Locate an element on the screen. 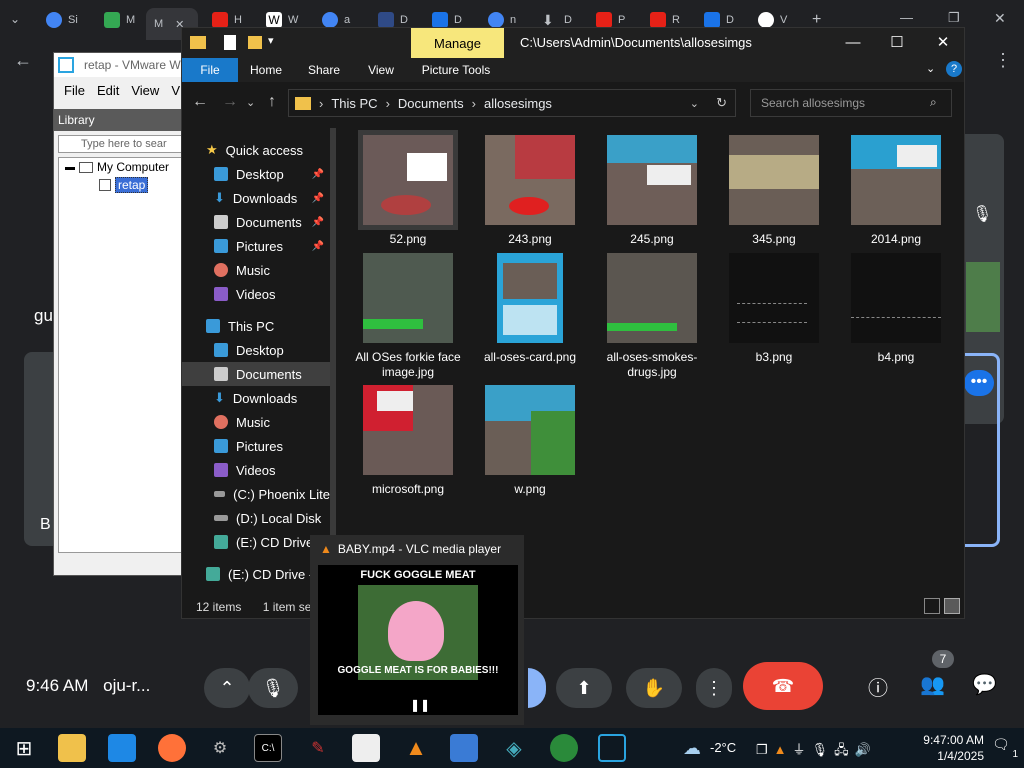  file-item: microsoft.png is located at coordinates (408, 438).